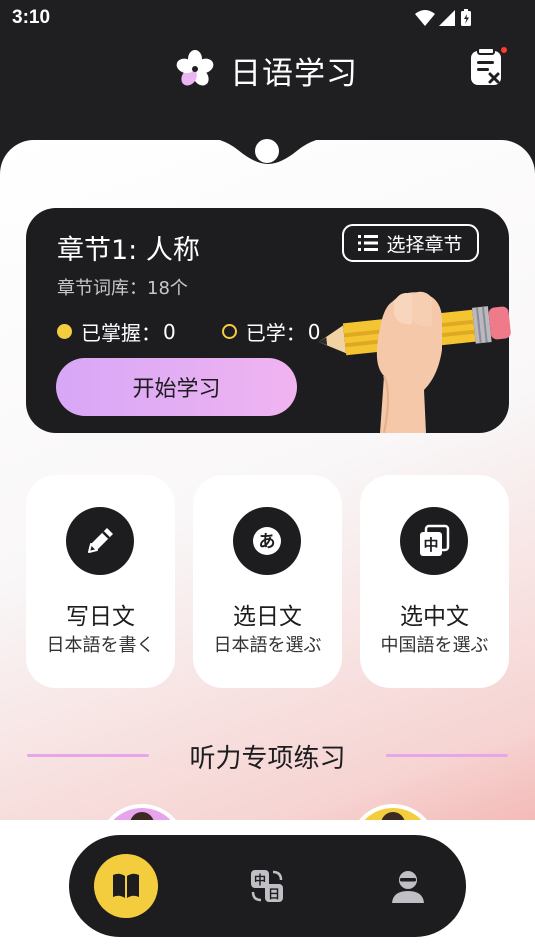 This screenshot has width=535, height=951. What do you see at coordinates (294, 74) in the screenshot?
I see `page-title: 日语学习` at bounding box center [294, 74].